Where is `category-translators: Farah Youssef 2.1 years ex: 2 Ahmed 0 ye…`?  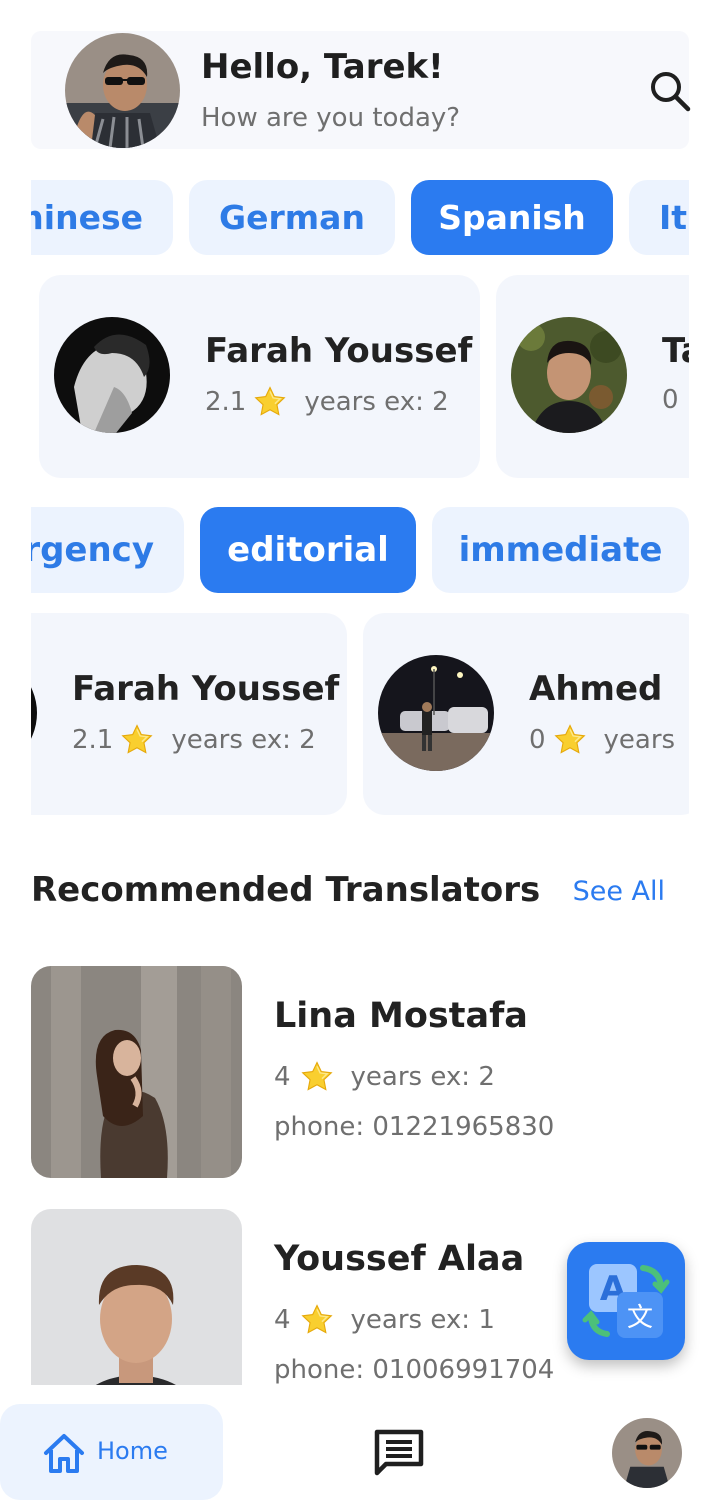
category-translators: Farah Youssef 2.1 years ex: 2 Ahmed 0 ye… is located at coordinates (360, 714).